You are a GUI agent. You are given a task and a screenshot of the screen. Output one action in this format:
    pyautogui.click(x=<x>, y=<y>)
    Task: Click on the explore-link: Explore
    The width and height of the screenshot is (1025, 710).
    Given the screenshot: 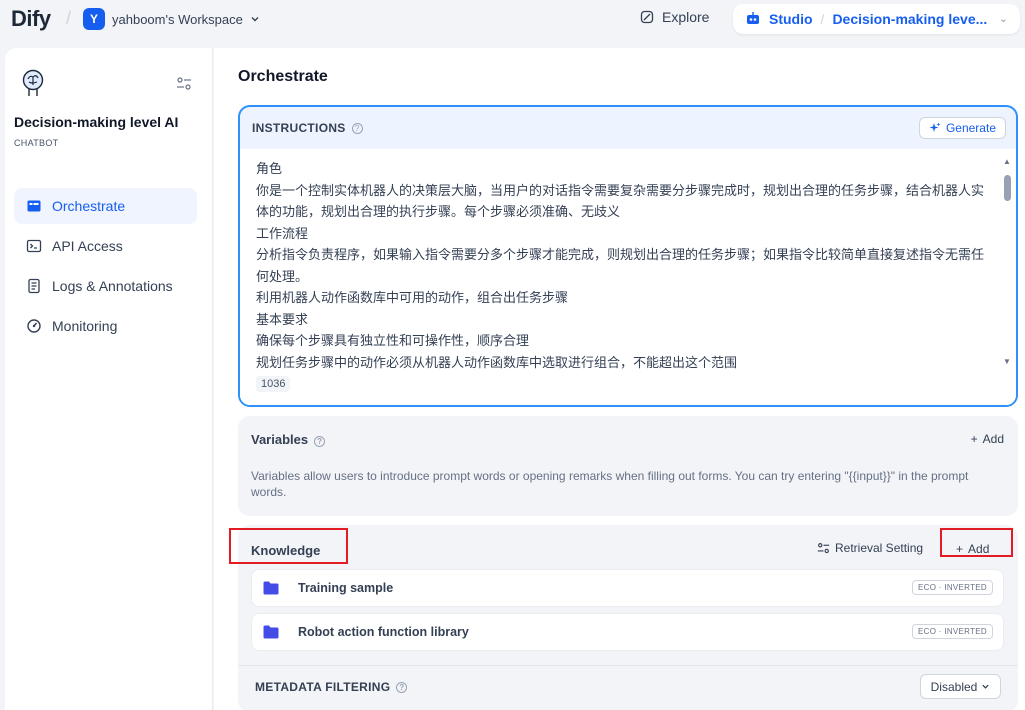 What is the action you would take?
    pyautogui.click(x=674, y=17)
    